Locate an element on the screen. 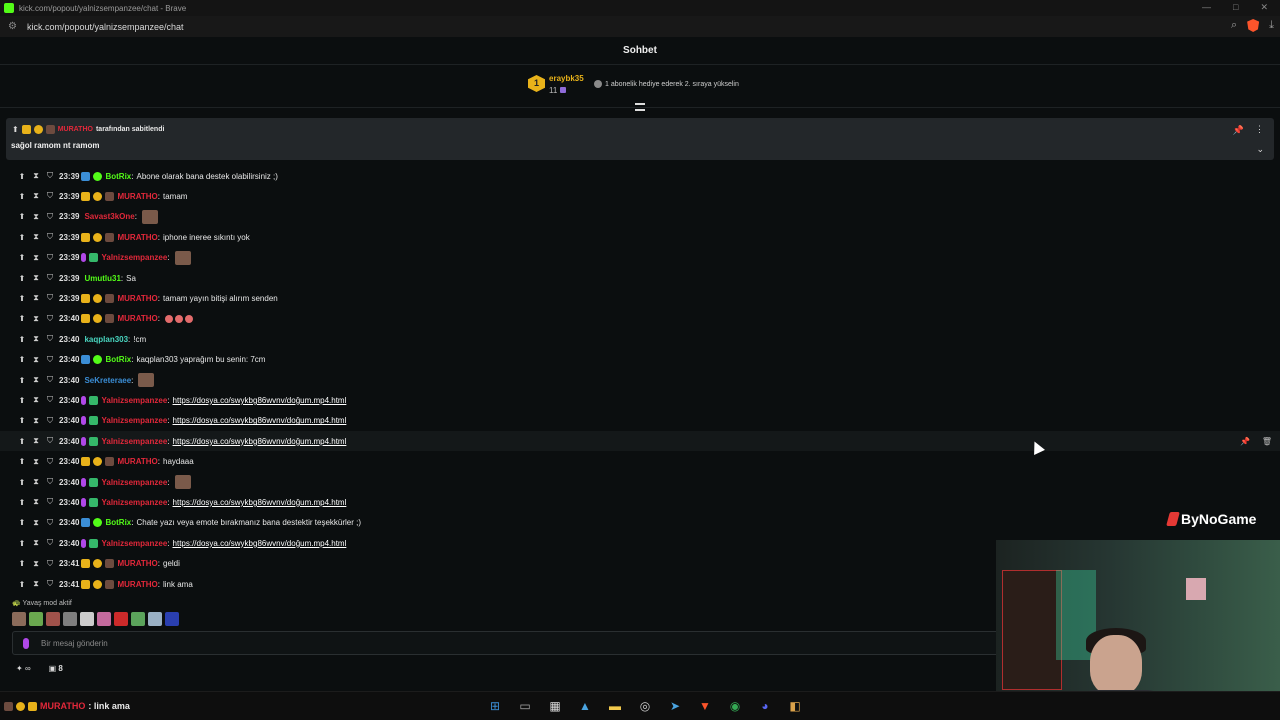 This screenshot has width=1280, height=720. zoom-icon: ⌕ is located at coordinates (1234, 25).